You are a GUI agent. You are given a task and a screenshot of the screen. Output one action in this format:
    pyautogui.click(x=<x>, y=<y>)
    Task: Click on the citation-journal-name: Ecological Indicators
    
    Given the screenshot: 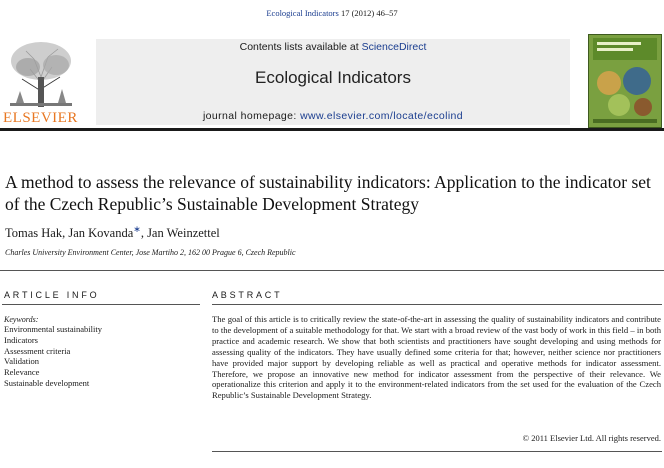 What is the action you would take?
    pyautogui.click(x=302, y=13)
    